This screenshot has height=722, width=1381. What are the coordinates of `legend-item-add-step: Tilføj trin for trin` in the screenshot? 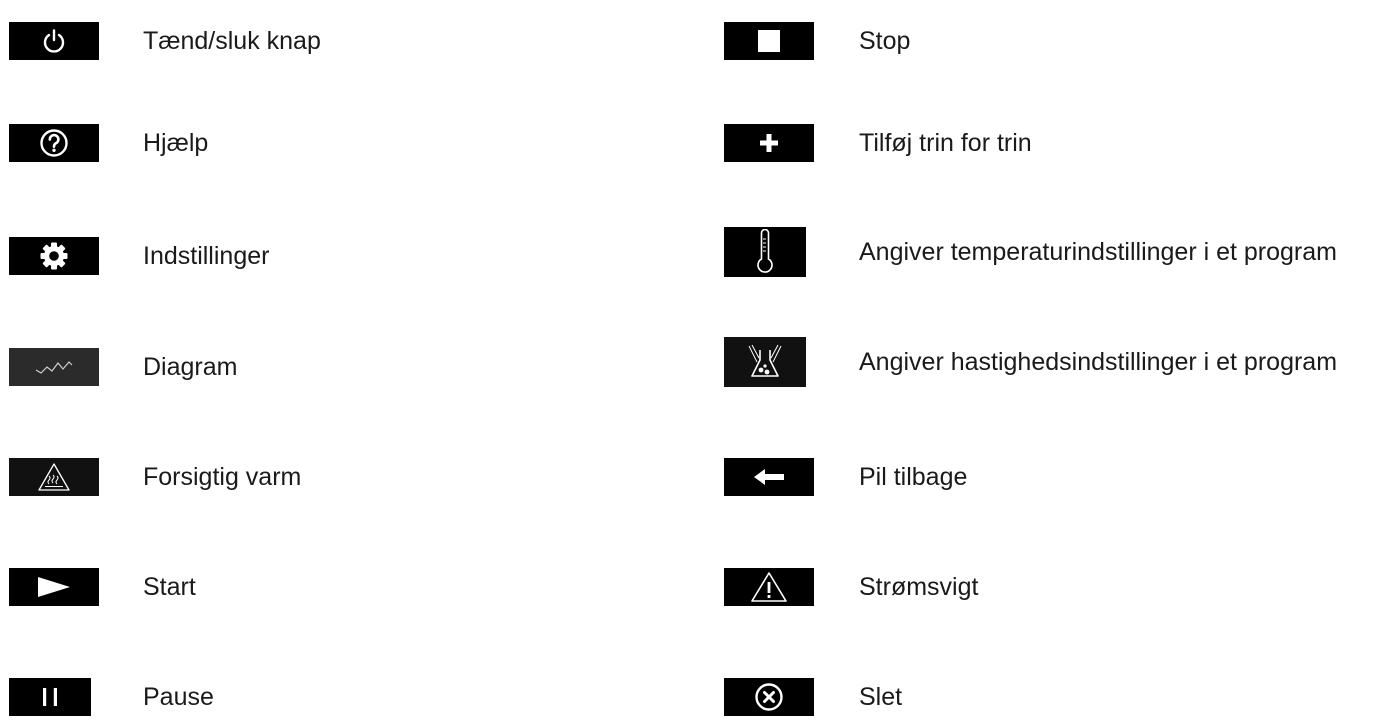 It's located at (878, 143).